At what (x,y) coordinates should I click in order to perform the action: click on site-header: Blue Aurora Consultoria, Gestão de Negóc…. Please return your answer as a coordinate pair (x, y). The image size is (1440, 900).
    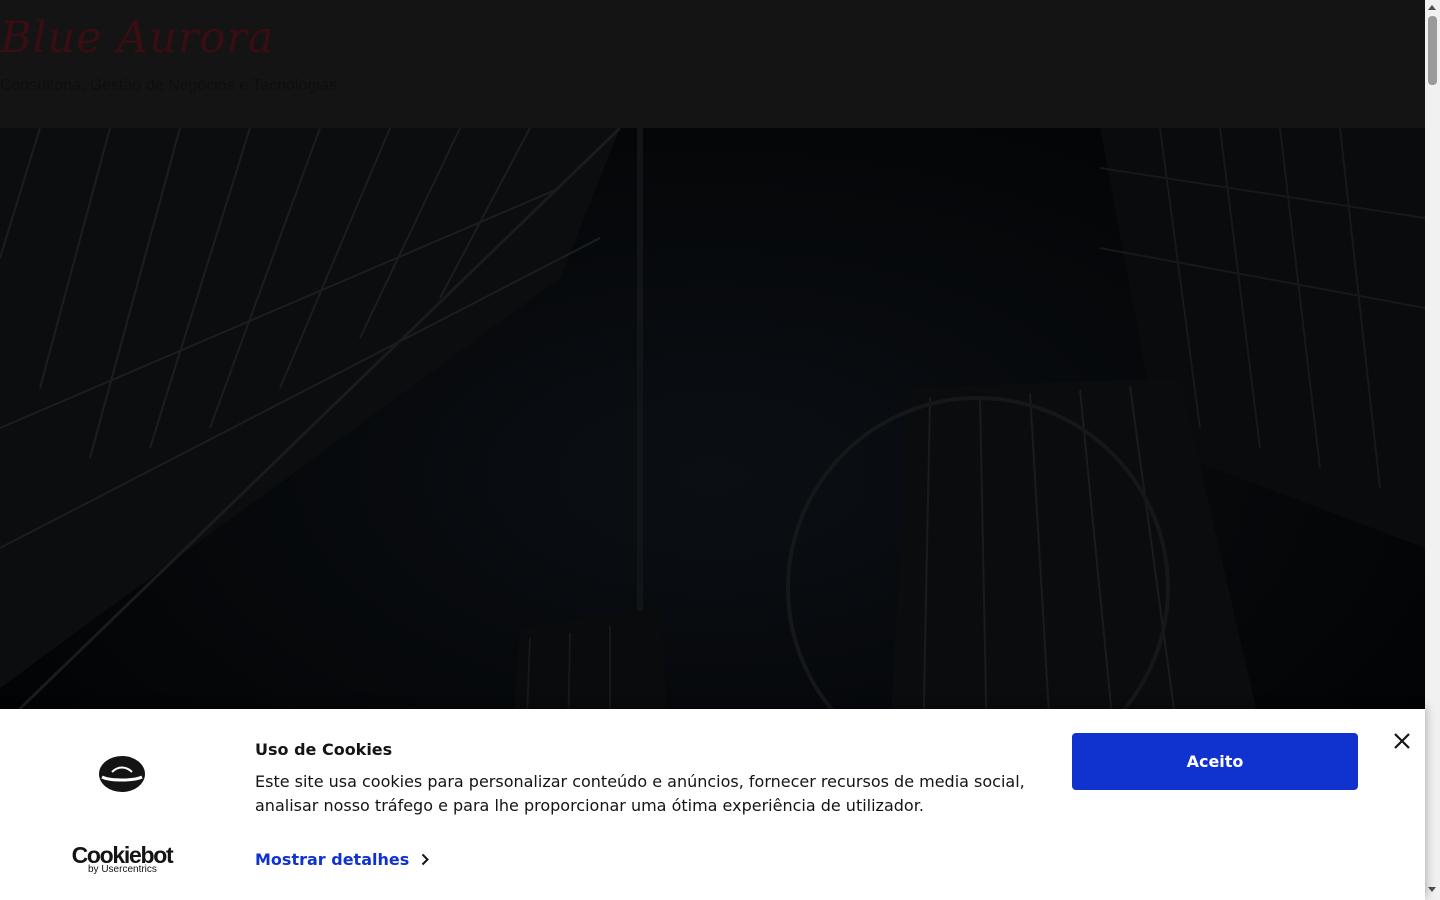
    Looking at the image, I should click on (712, 64).